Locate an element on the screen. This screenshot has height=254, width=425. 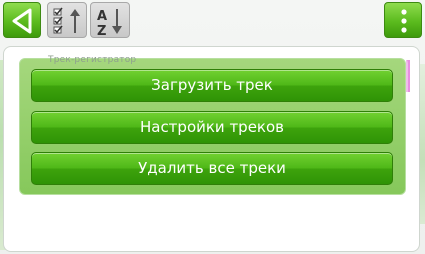
back-button is located at coordinates (22, 20).